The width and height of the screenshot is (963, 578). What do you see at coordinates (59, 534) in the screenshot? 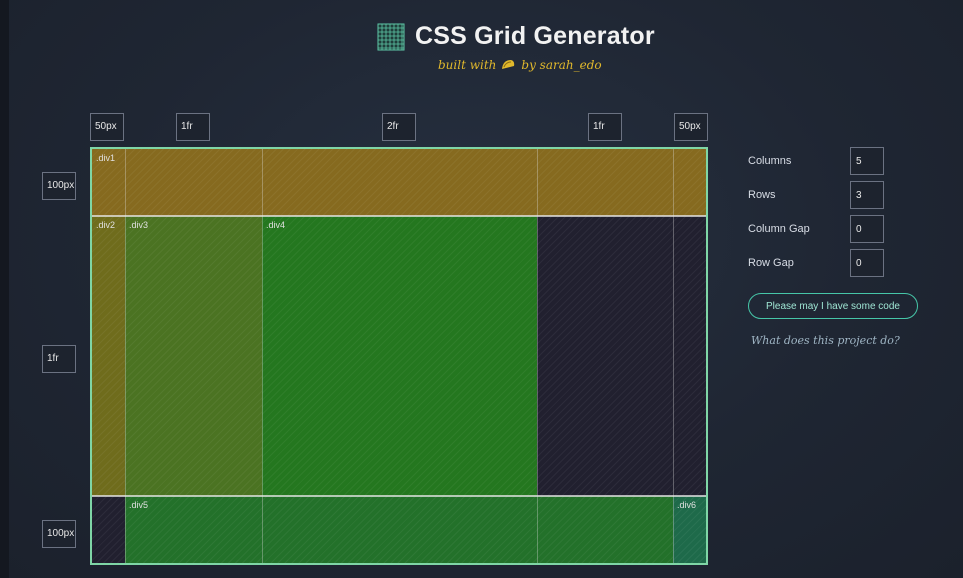
I see `row-size-input-3: 100px` at bounding box center [59, 534].